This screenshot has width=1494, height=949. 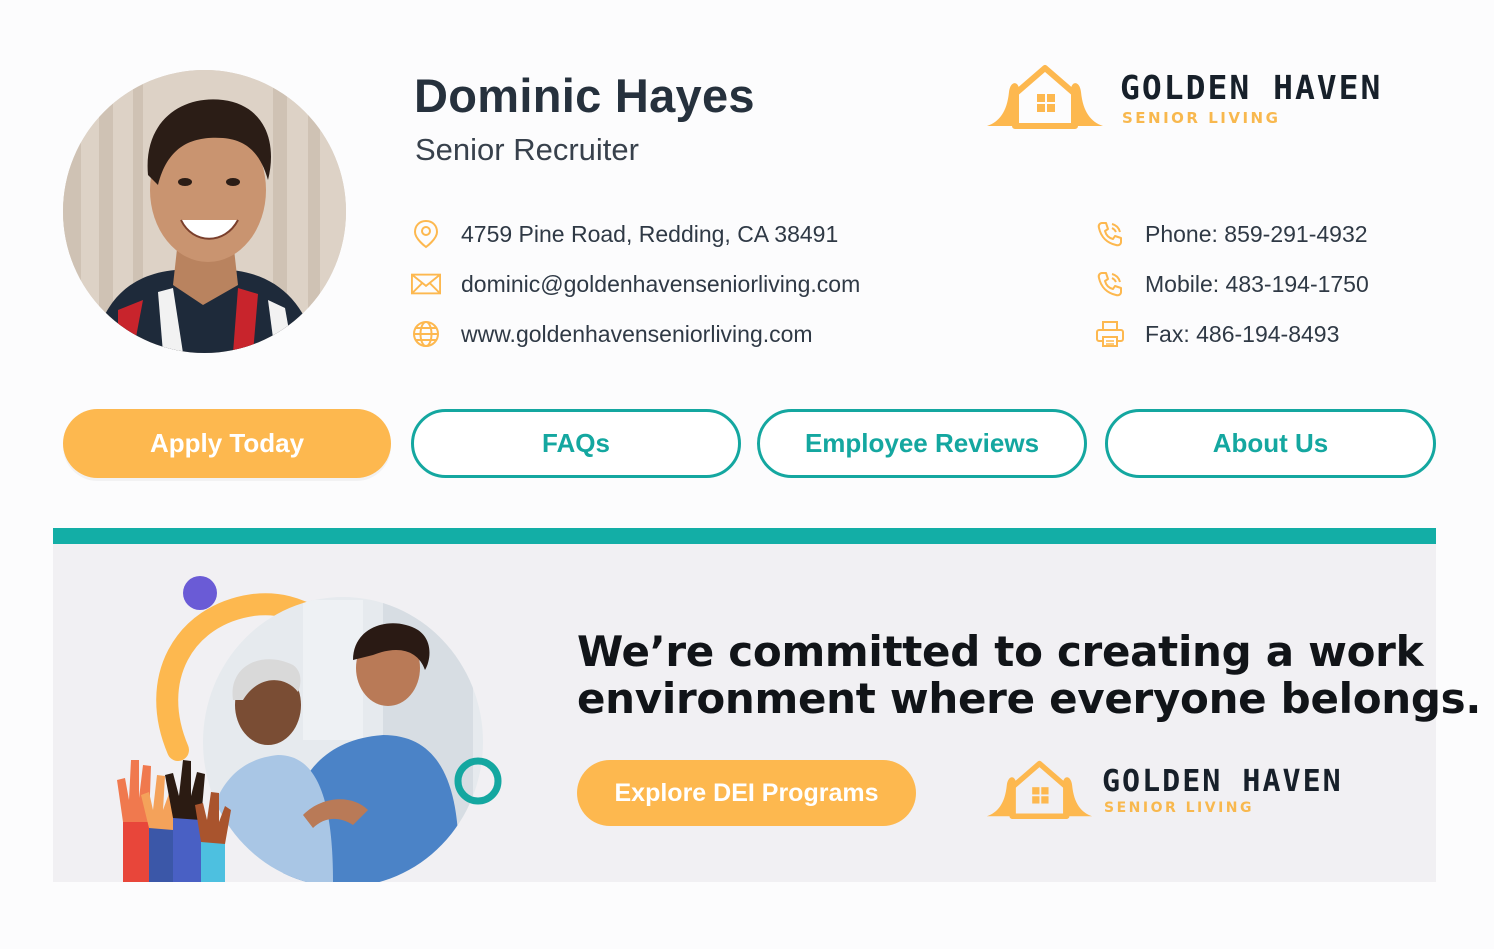 I want to click on mobile-text: Mobile: 483-194-1750, so click(x=1257, y=284).